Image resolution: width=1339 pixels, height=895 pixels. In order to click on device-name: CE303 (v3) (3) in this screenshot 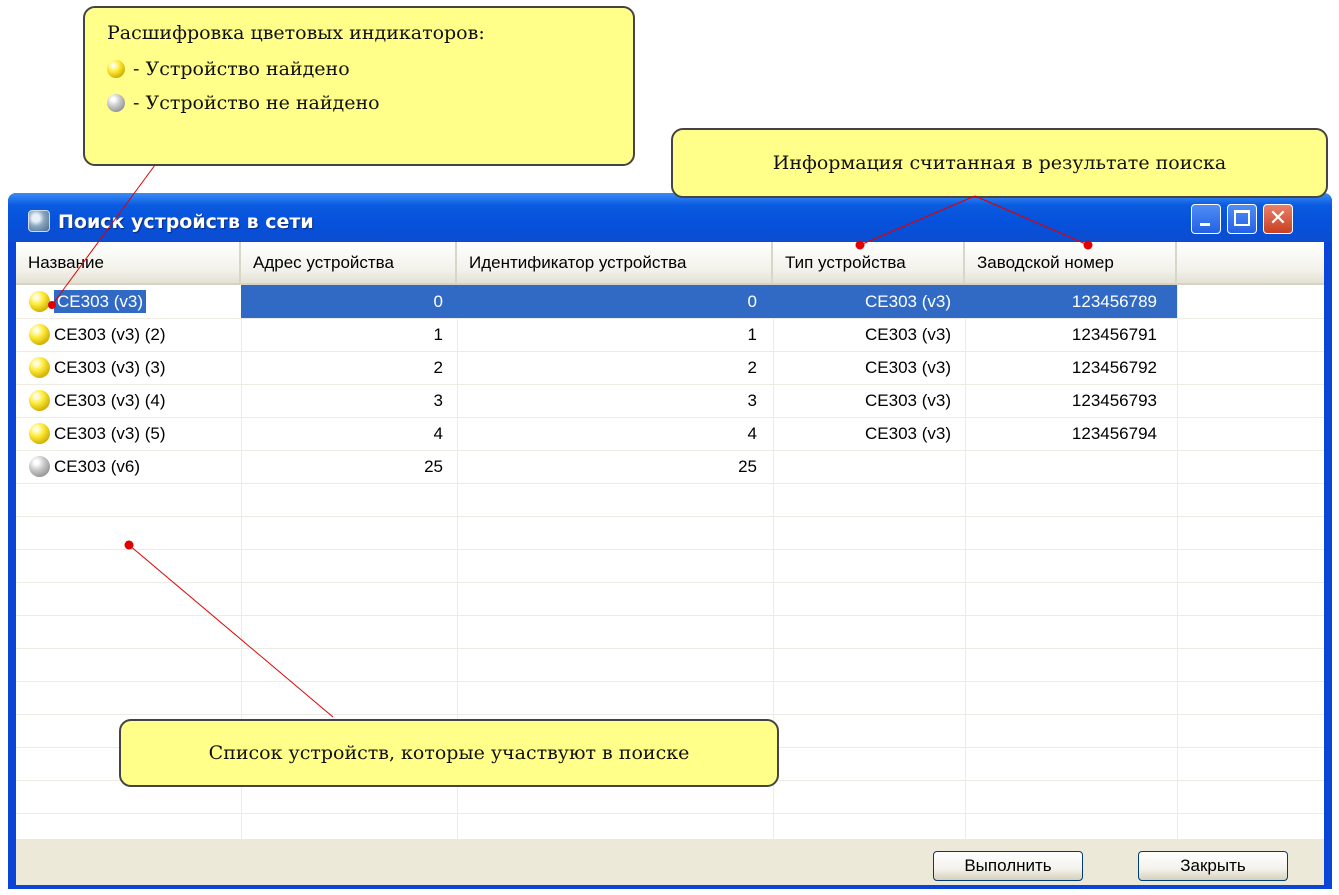, I will do `click(110, 367)`.